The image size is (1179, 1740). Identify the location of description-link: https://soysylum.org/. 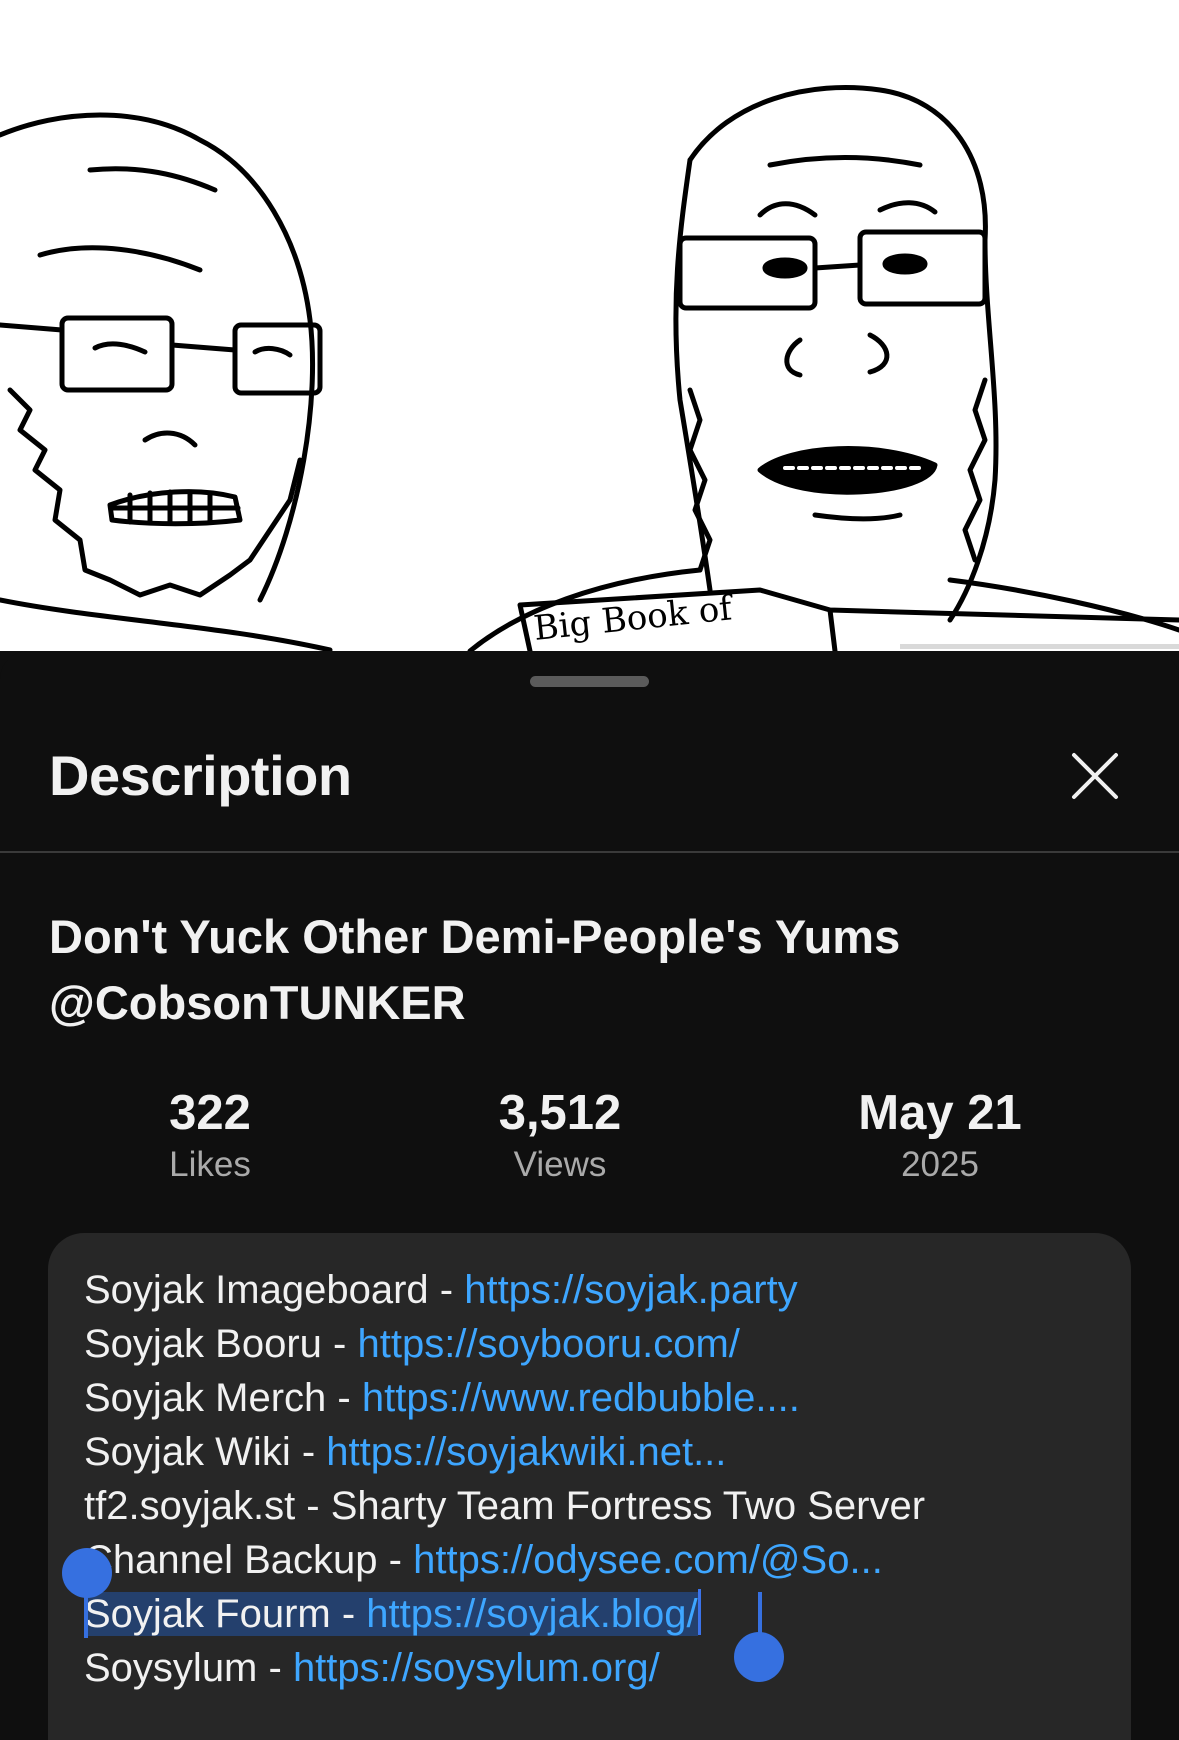
(476, 1668).